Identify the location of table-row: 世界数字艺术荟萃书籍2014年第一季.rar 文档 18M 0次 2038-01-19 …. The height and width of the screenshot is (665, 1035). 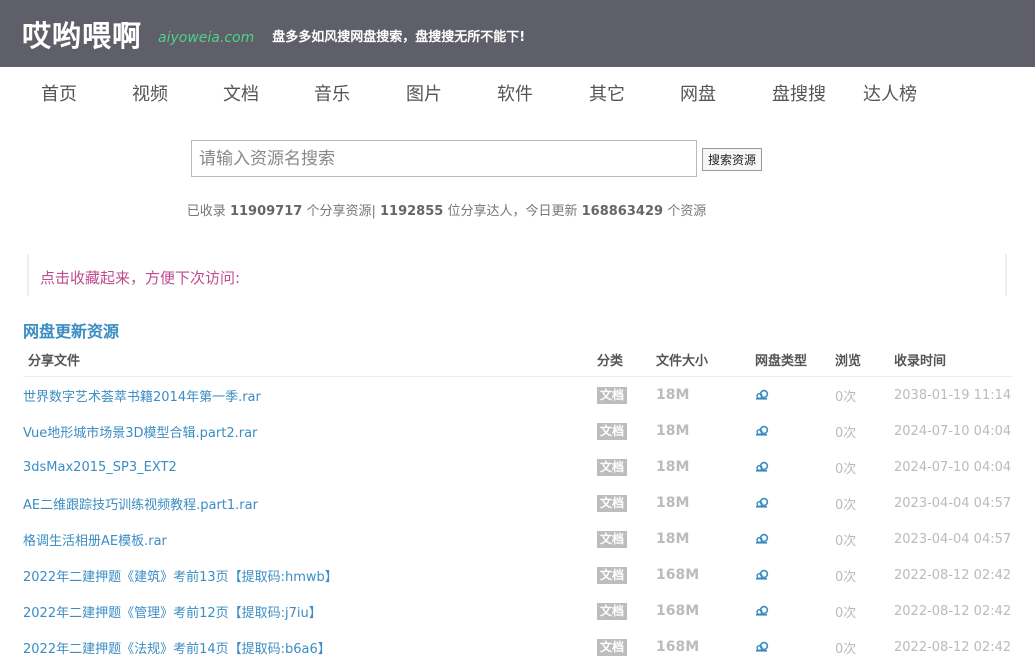
(518, 395).